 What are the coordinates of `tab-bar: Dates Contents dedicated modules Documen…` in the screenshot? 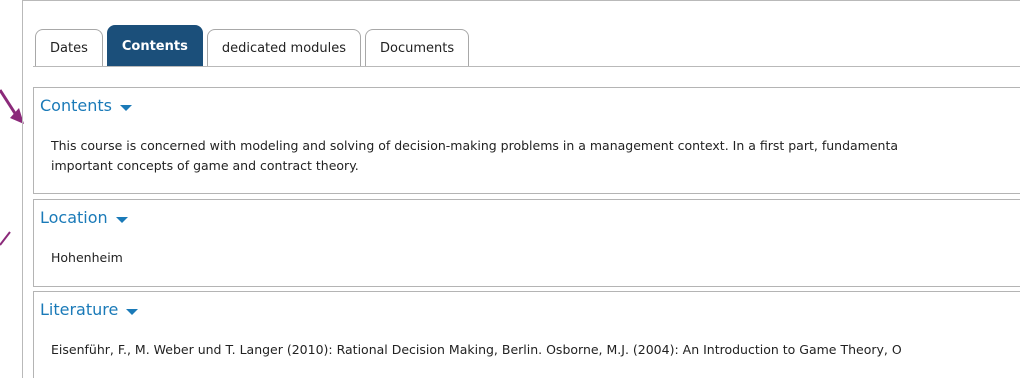 It's located at (252, 46).